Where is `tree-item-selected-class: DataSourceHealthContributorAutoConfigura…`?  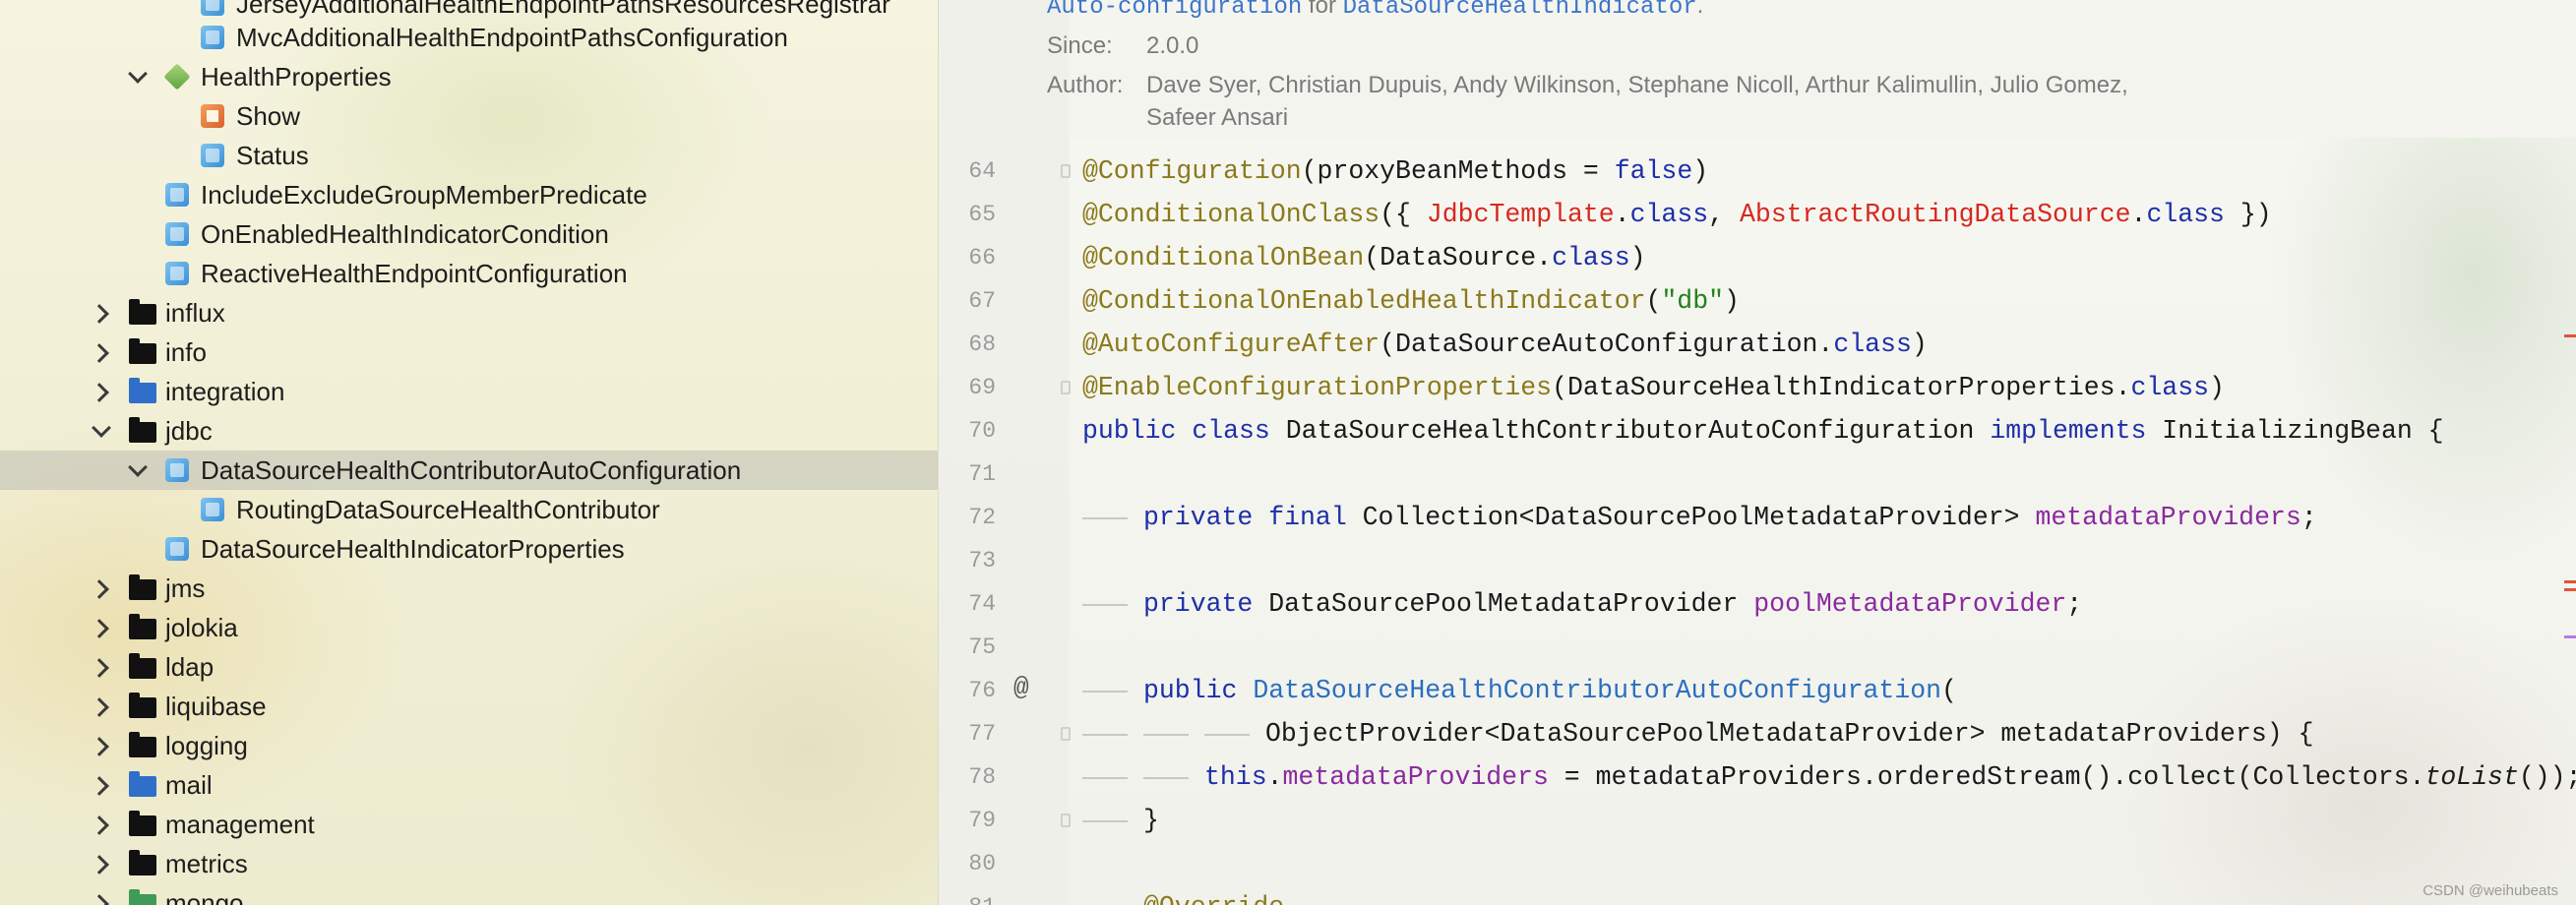
tree-item-selected-class: DataSourceHealthContributorAutoConfigura… is located at coordinates (469, 471).